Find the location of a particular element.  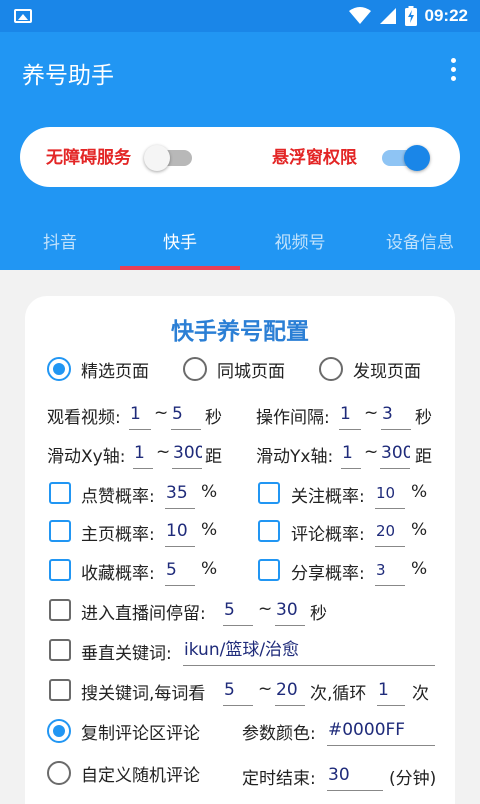

vertical-keyword-row: 垂直关键词: ikun/篮球/治愈 is located at coordinates (240, 651).